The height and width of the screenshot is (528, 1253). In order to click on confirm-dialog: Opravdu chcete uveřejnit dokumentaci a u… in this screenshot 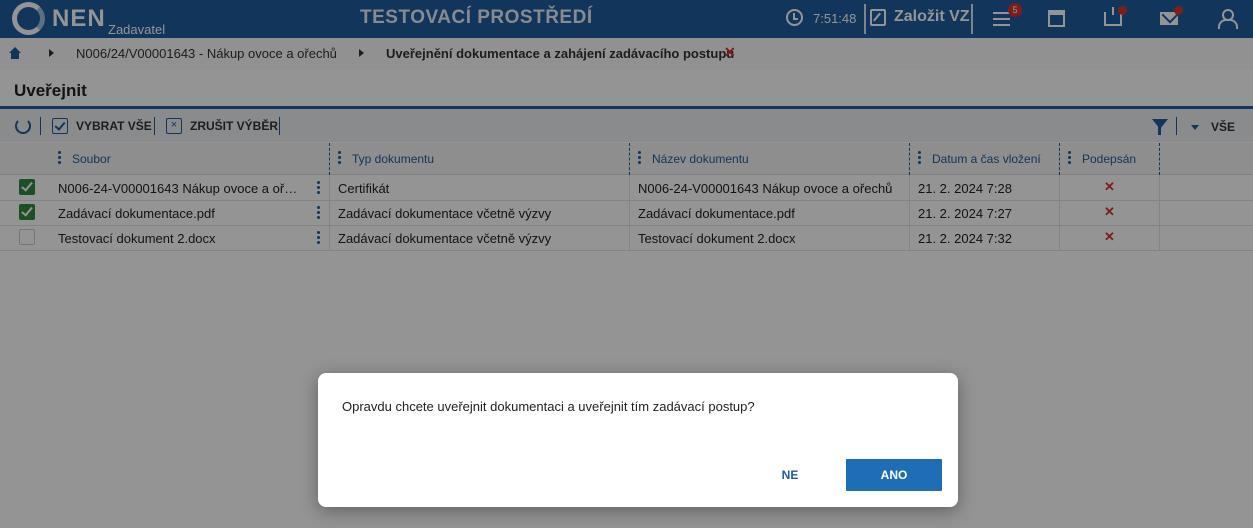, I will do `click(638, 440)`.